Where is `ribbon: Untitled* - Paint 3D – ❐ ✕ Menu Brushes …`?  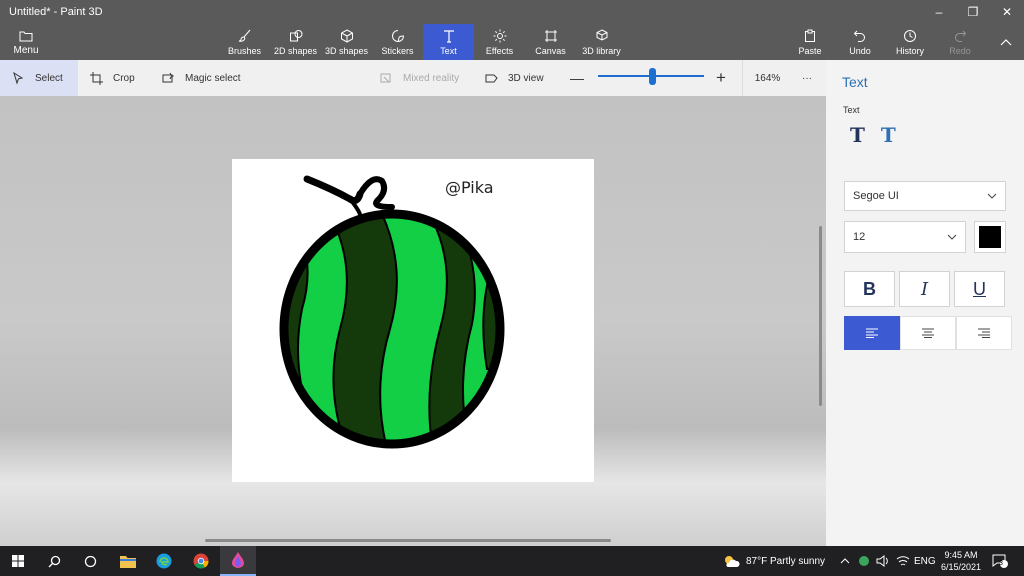 ribbon: Untitled* - Paint 3D – ❐ ✕ Menu Brushes … is located at coordinates (512, 30).